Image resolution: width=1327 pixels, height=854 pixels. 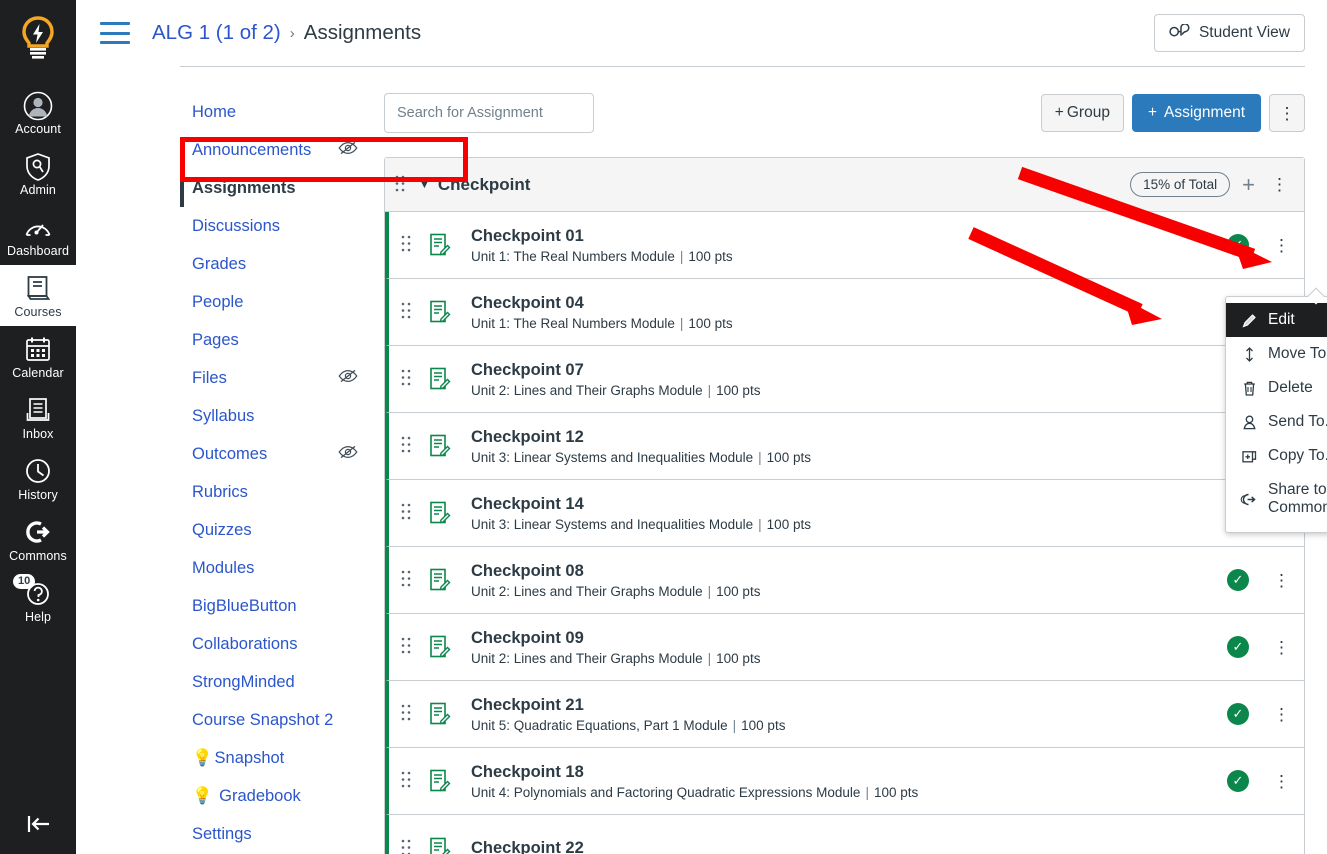 I want to click on global-nav-item-commons: Commons, so click(x=38, y=539).